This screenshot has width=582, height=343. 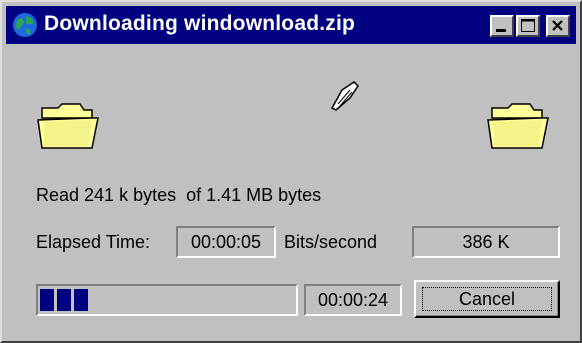 What do you see at coordinates (25, 25) in the screenshot?
I see `globe-icon` at bounding box center [25, 25].